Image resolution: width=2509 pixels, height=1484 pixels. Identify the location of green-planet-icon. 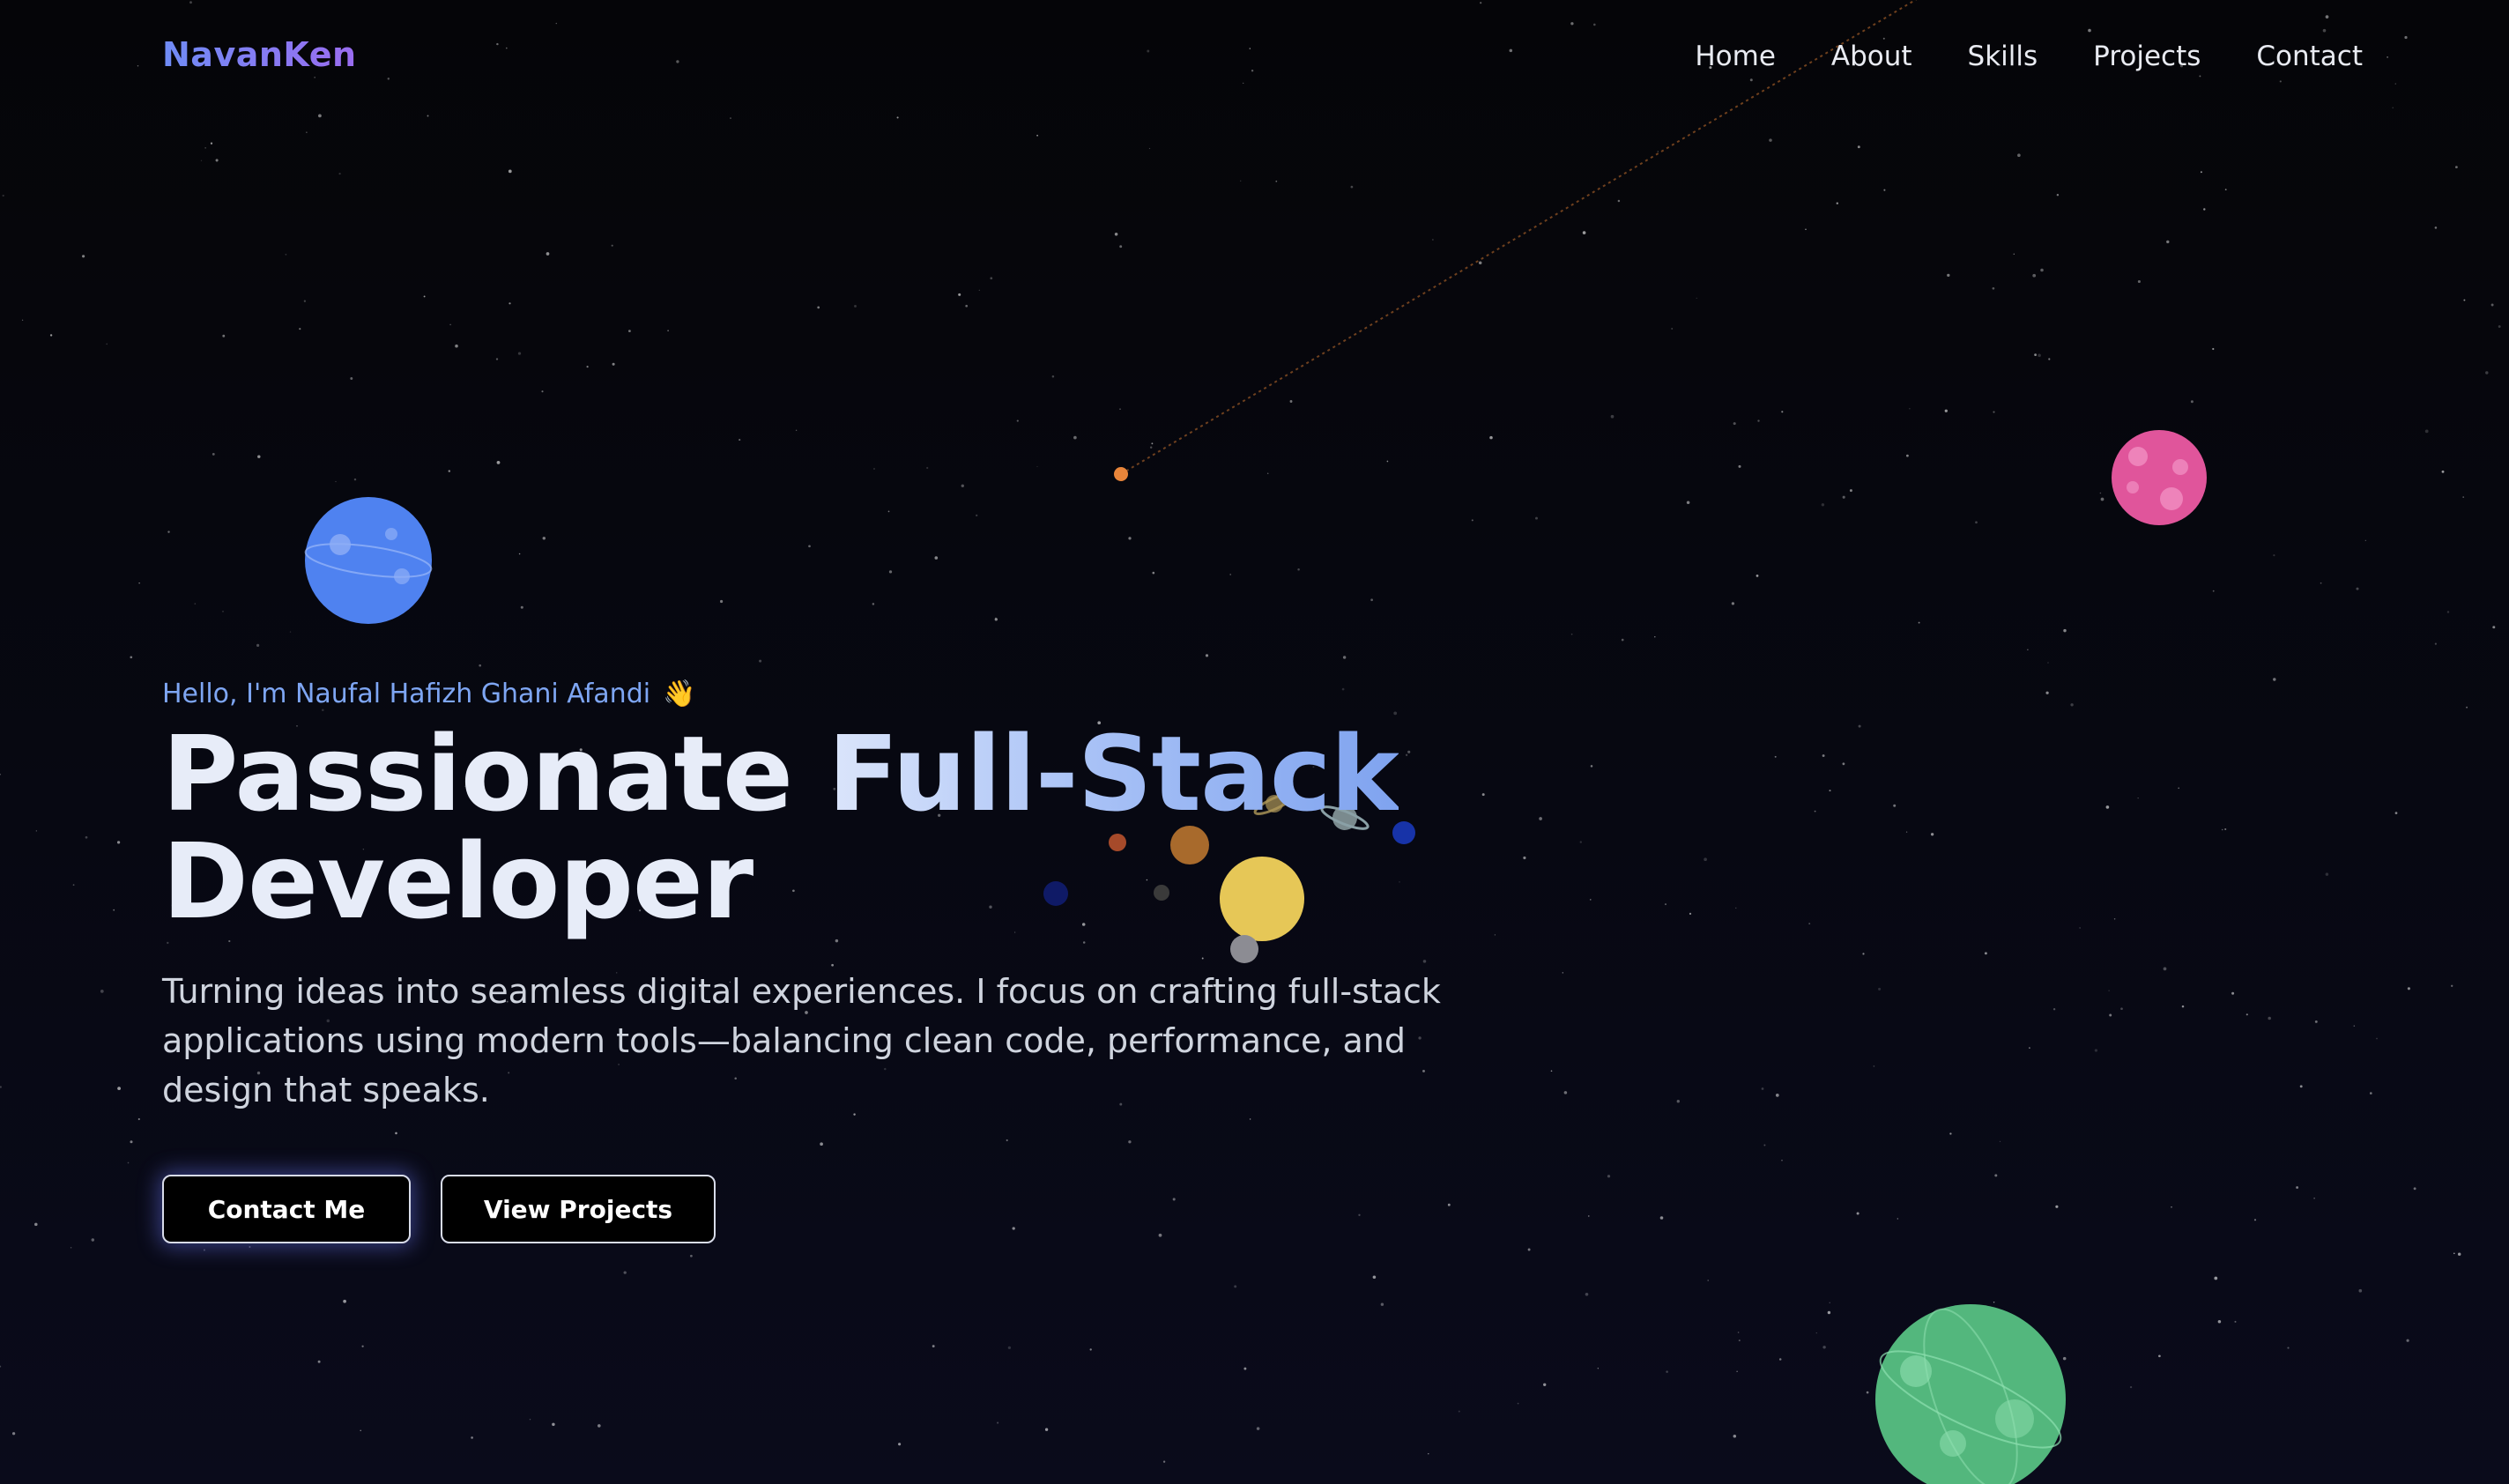
(1971, 1394).